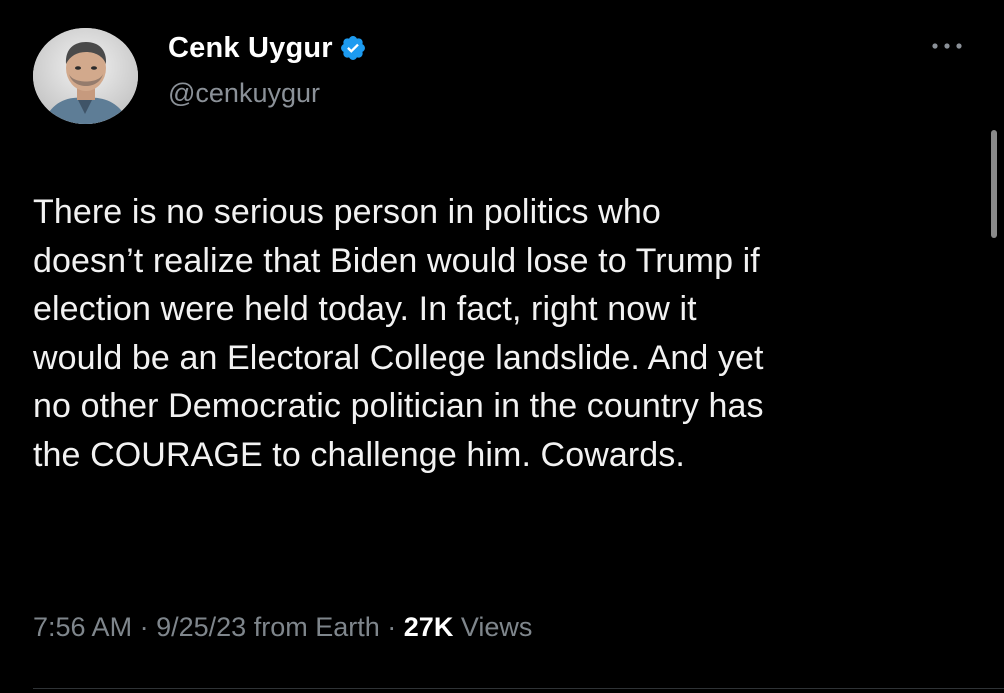 The height and width of the screenshot is (693, 1004). I want to click on verified-badge-icon, so click(352, 48).